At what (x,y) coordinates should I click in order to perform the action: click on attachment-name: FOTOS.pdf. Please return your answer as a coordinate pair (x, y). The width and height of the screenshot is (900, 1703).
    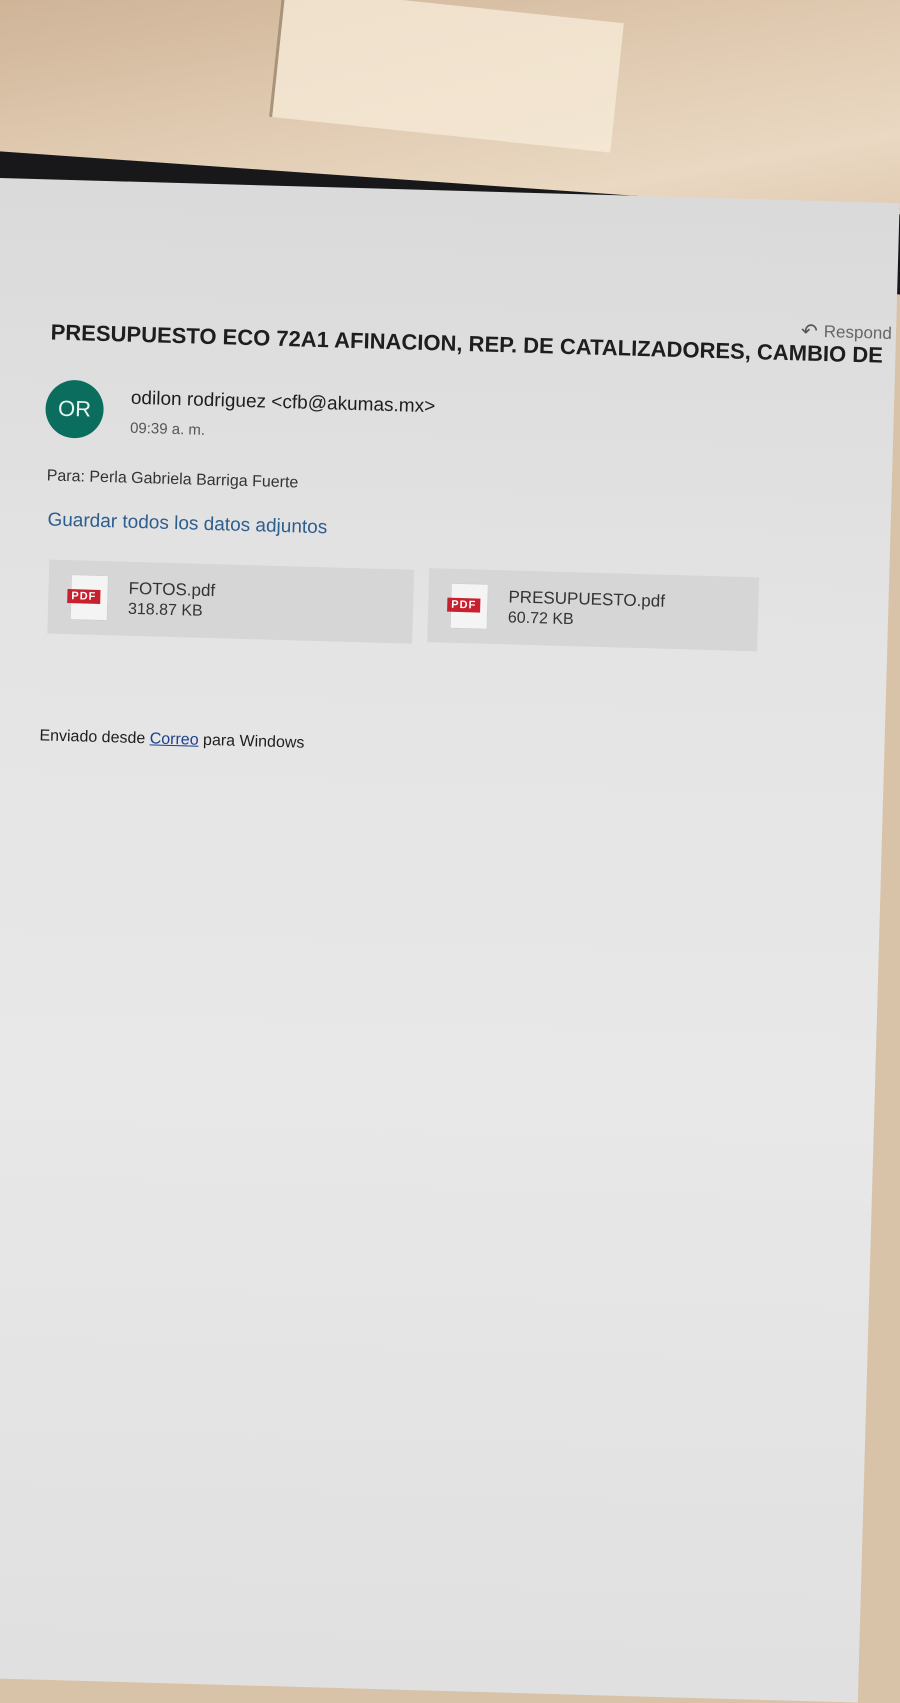
    Looking at the image, I should click on (172, 589).